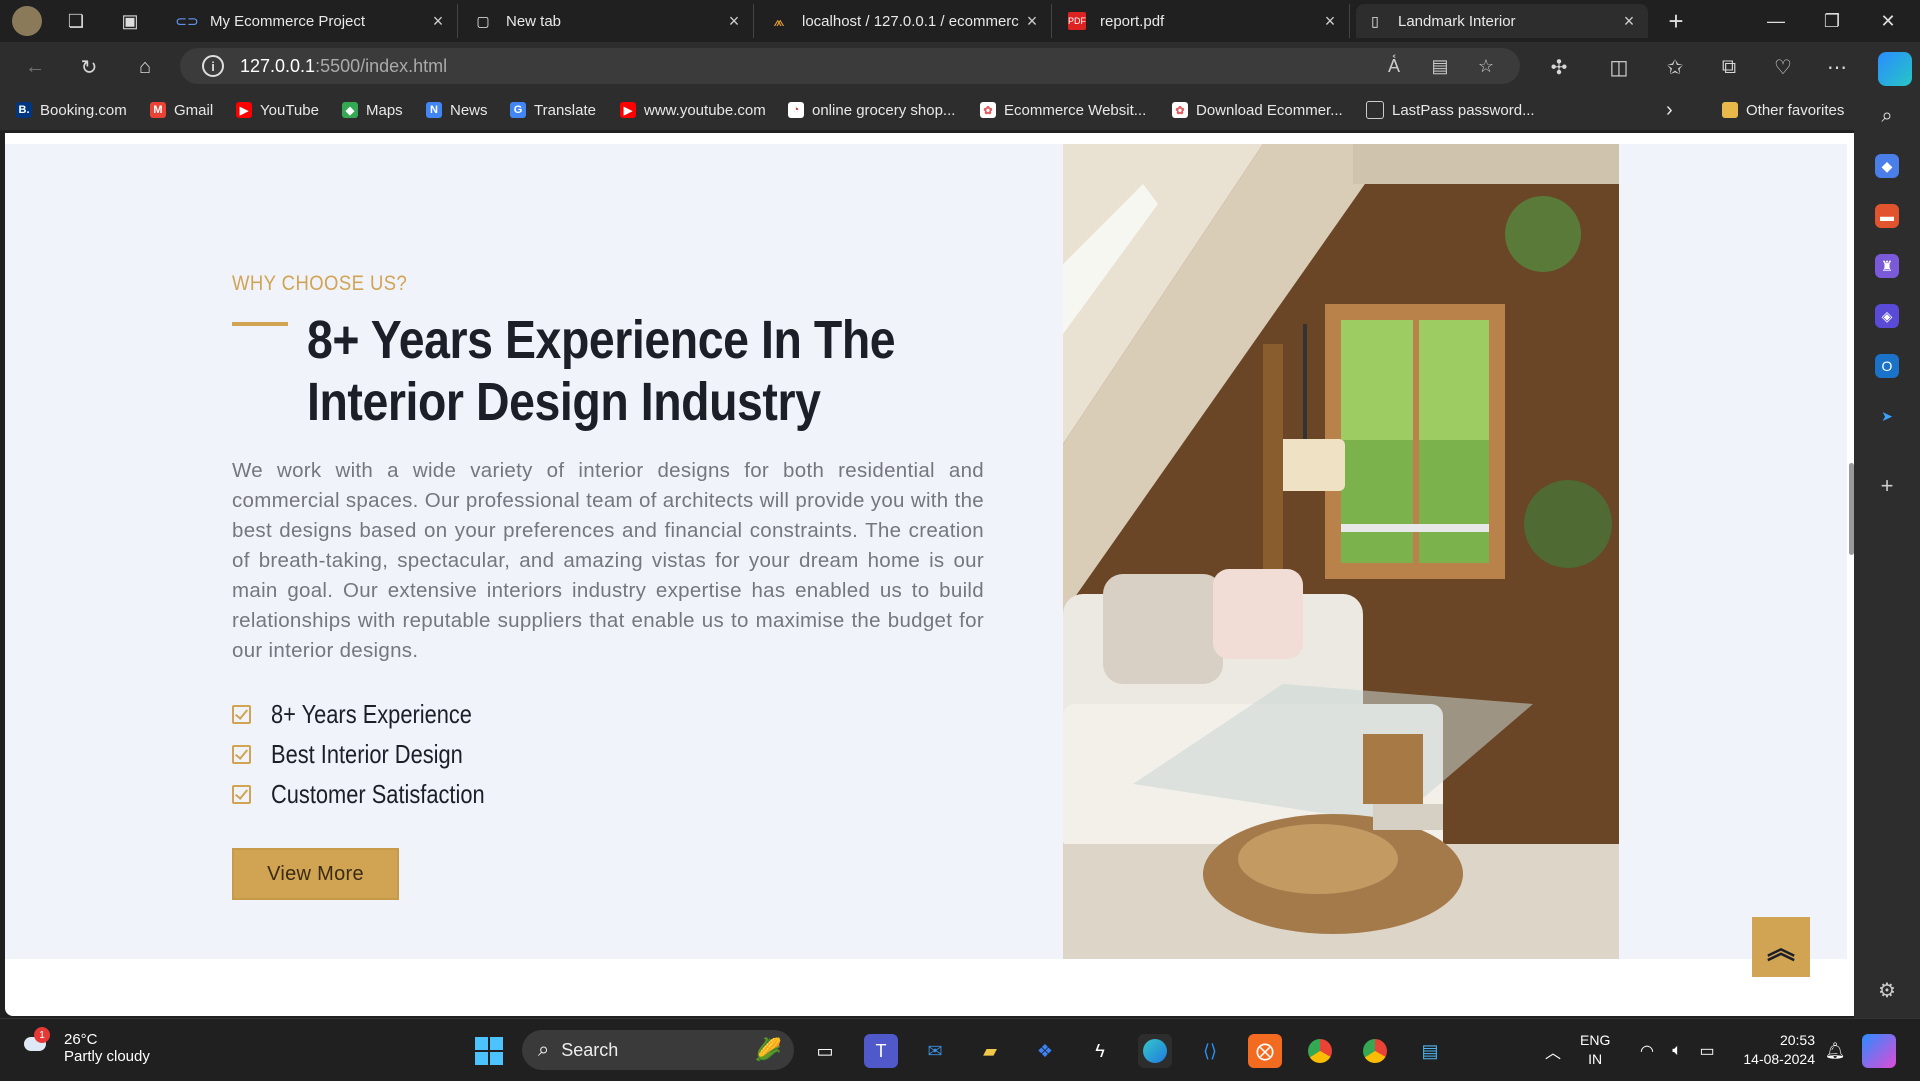  What do you see at coordinates (1486, 66) in the screenshot?
I see `favorite-star-icon: ☆` at bounding box center [1486, 66].